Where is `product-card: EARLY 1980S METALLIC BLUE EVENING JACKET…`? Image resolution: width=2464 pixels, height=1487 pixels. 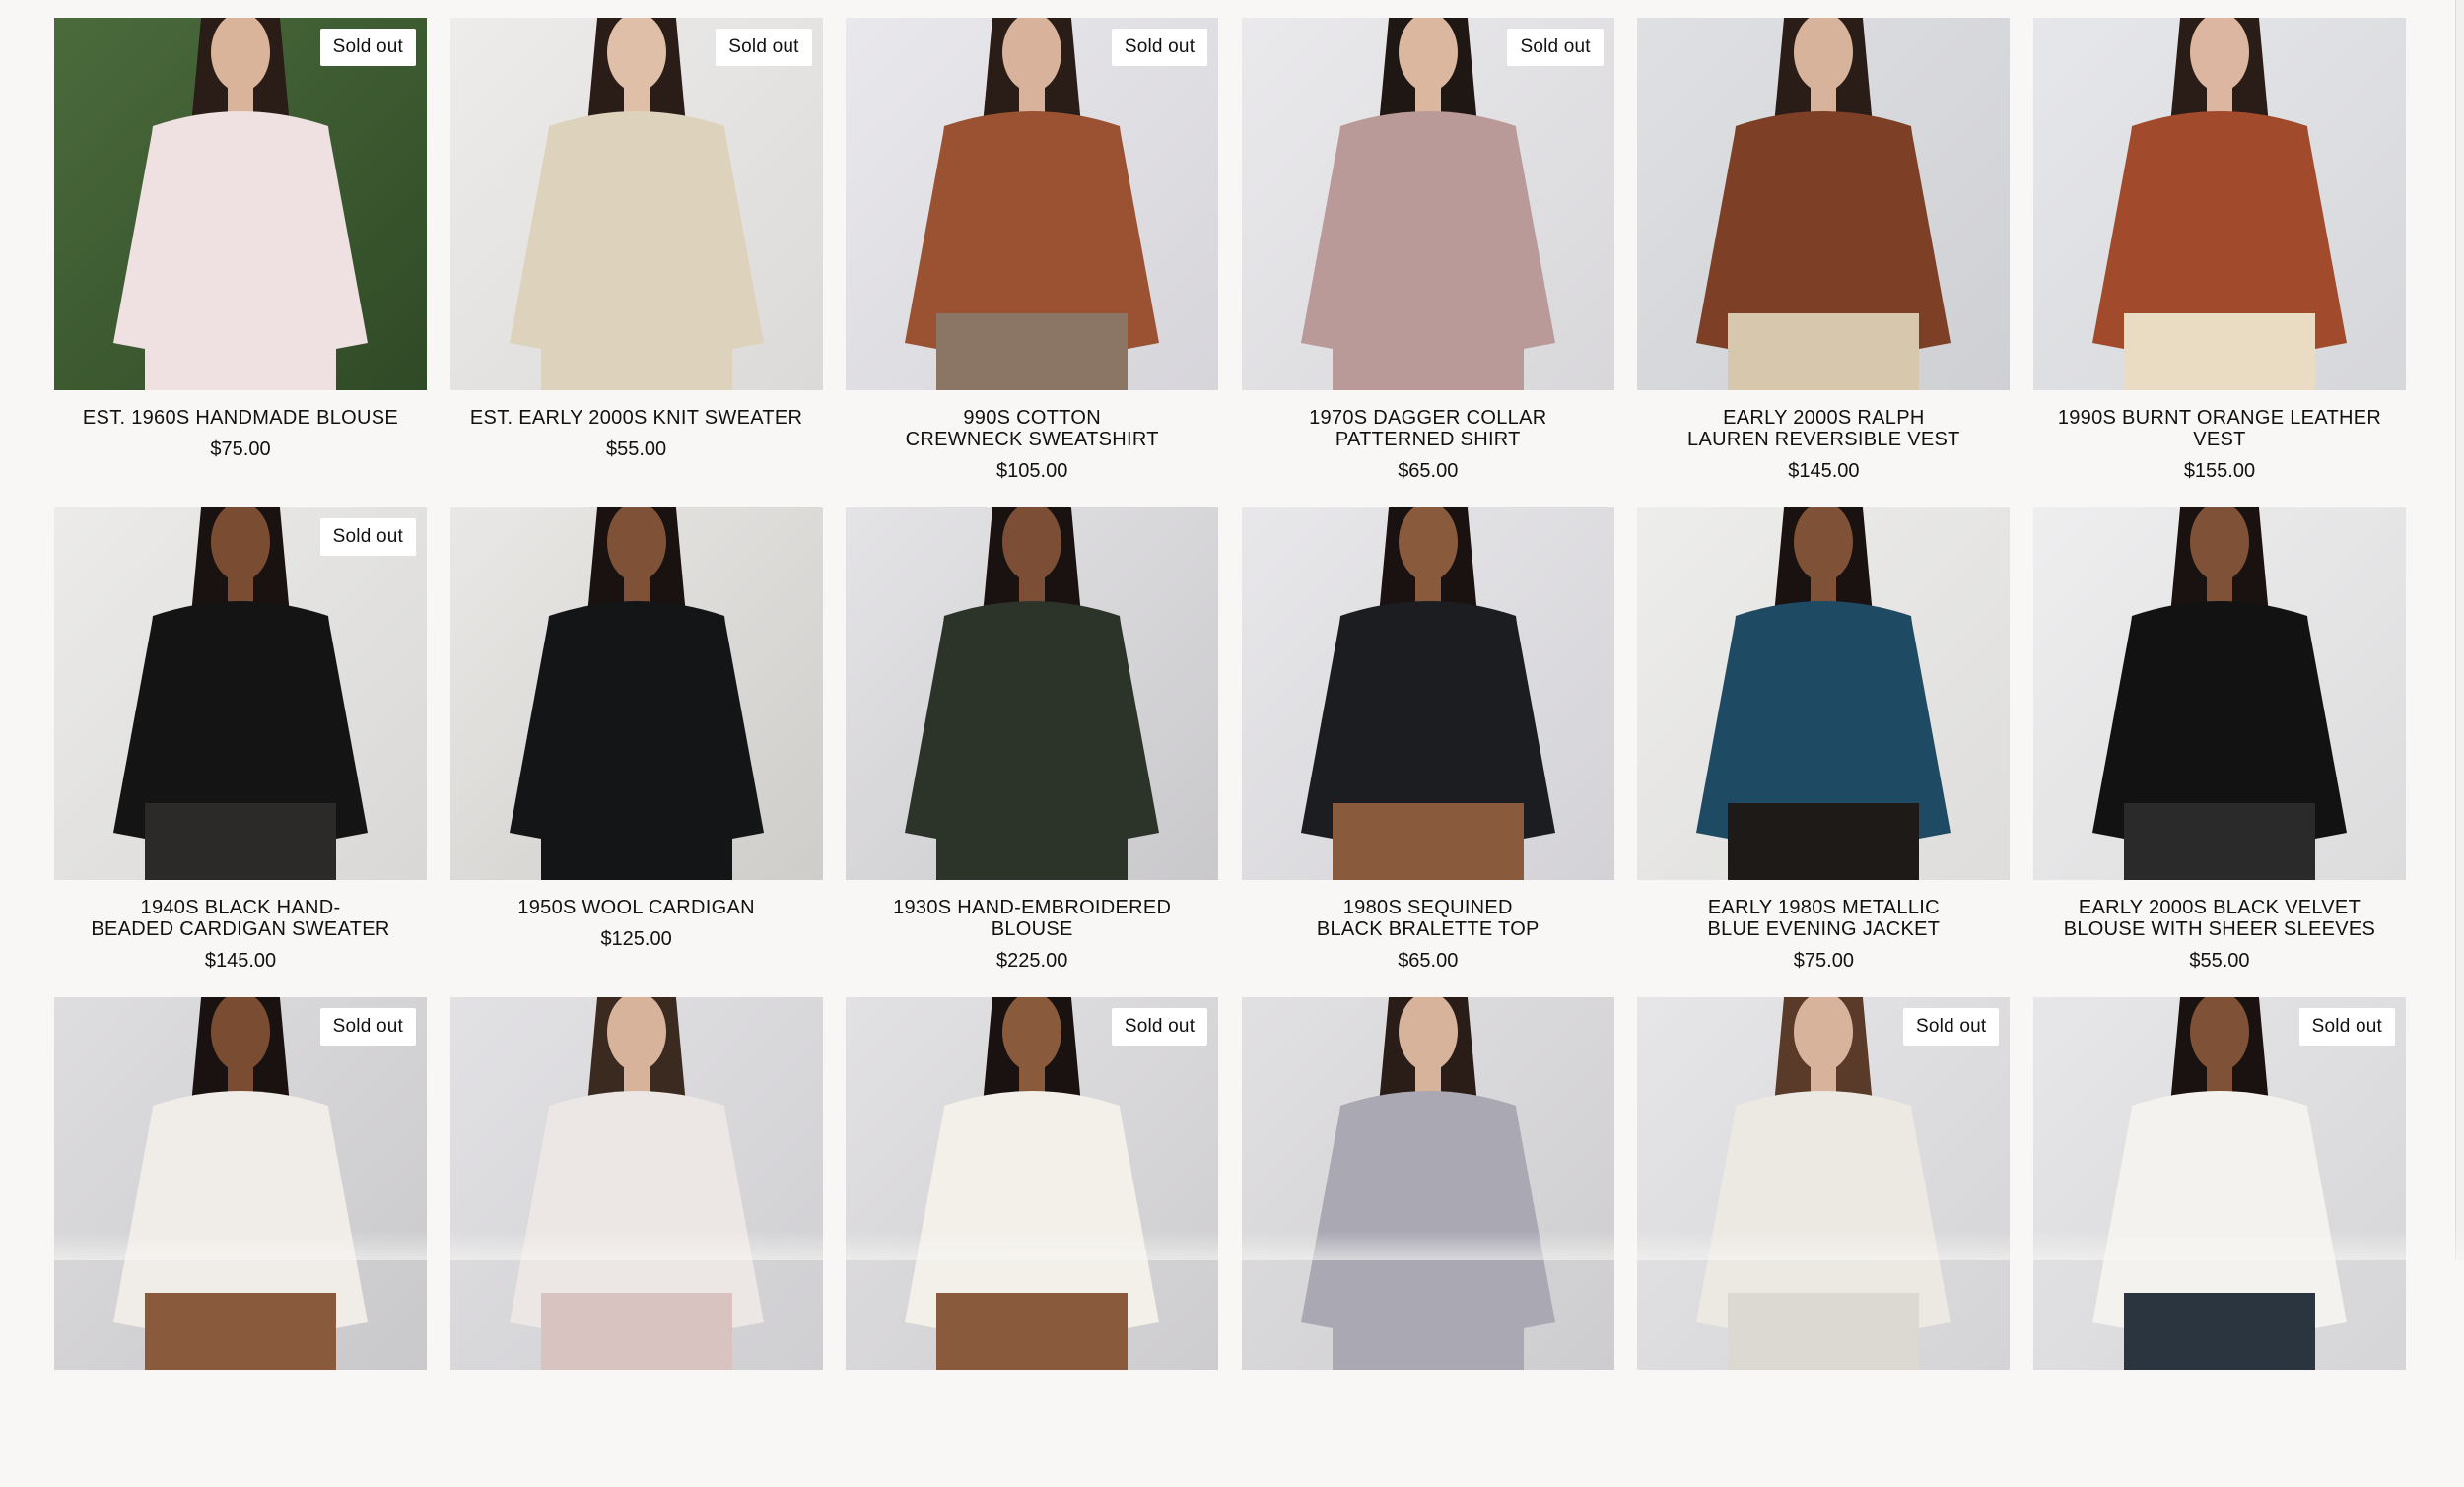
product-card: EARLY 1980S METALLIC BLUE EVENING JACKET… is located at coordinates (1824, 752).